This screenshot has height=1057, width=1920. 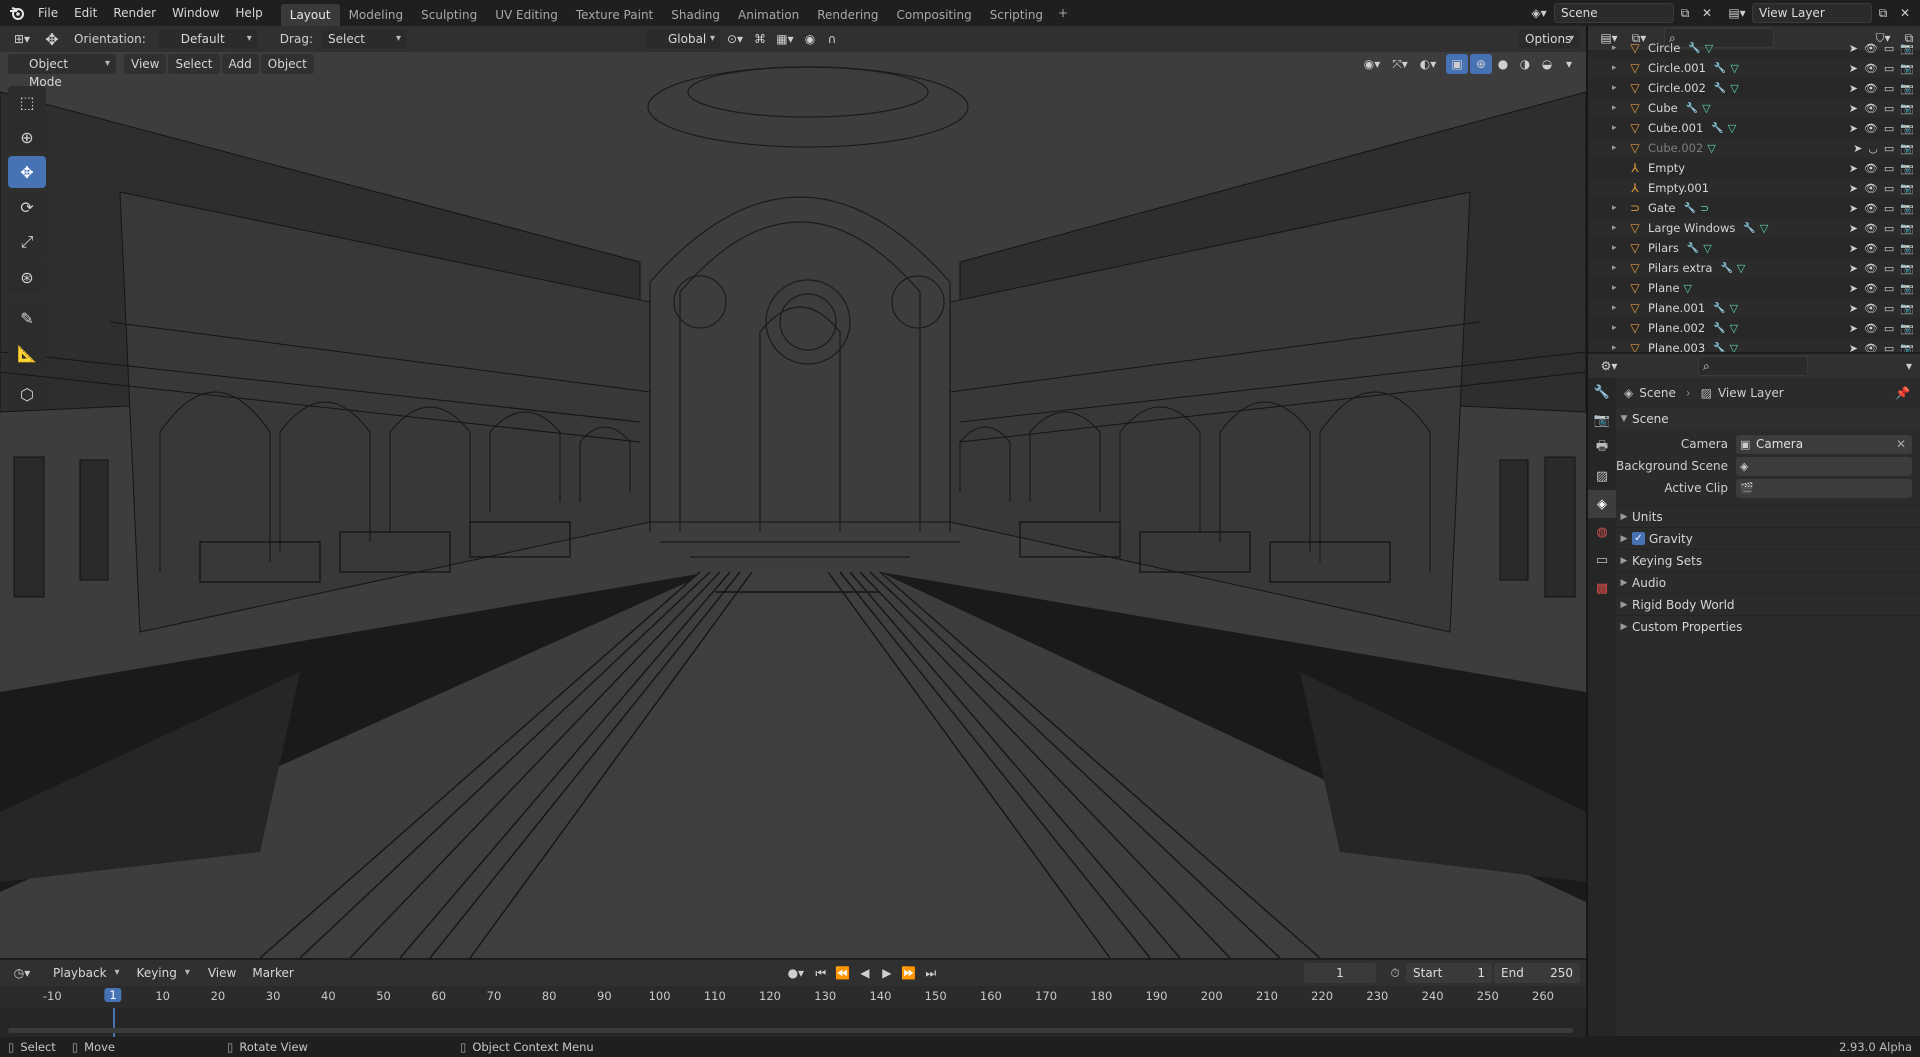 I want to click on editor-type-icon: ⊞▾, so click(x=22, y=39).